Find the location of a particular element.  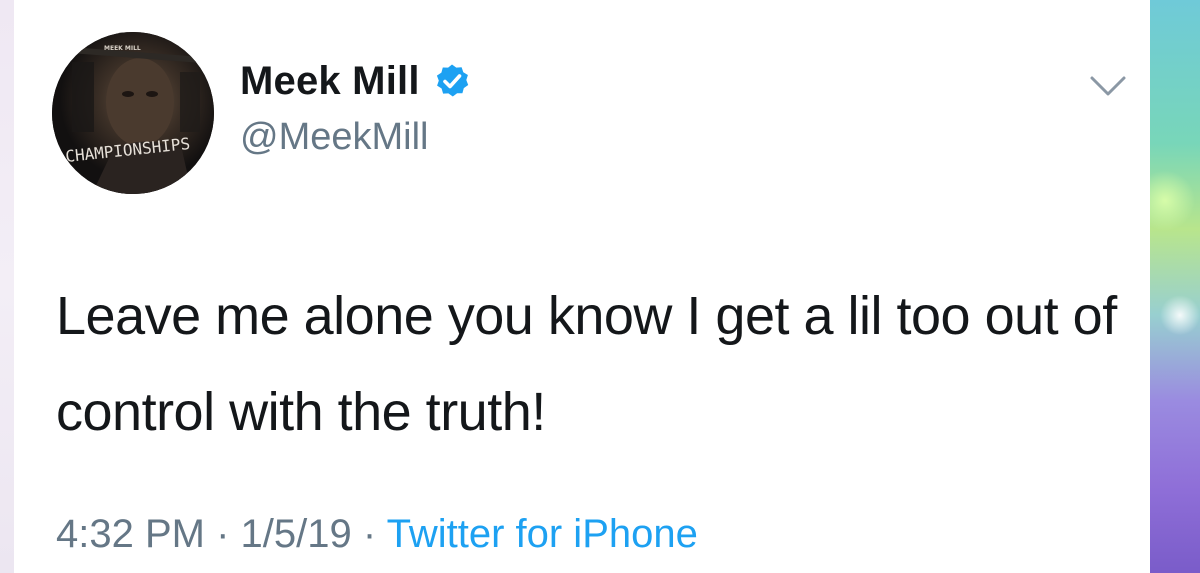

tweet-metadata: 4:32 PM · 1/5/19 · Twitter for iPhone is located at coordinates (377, 534).